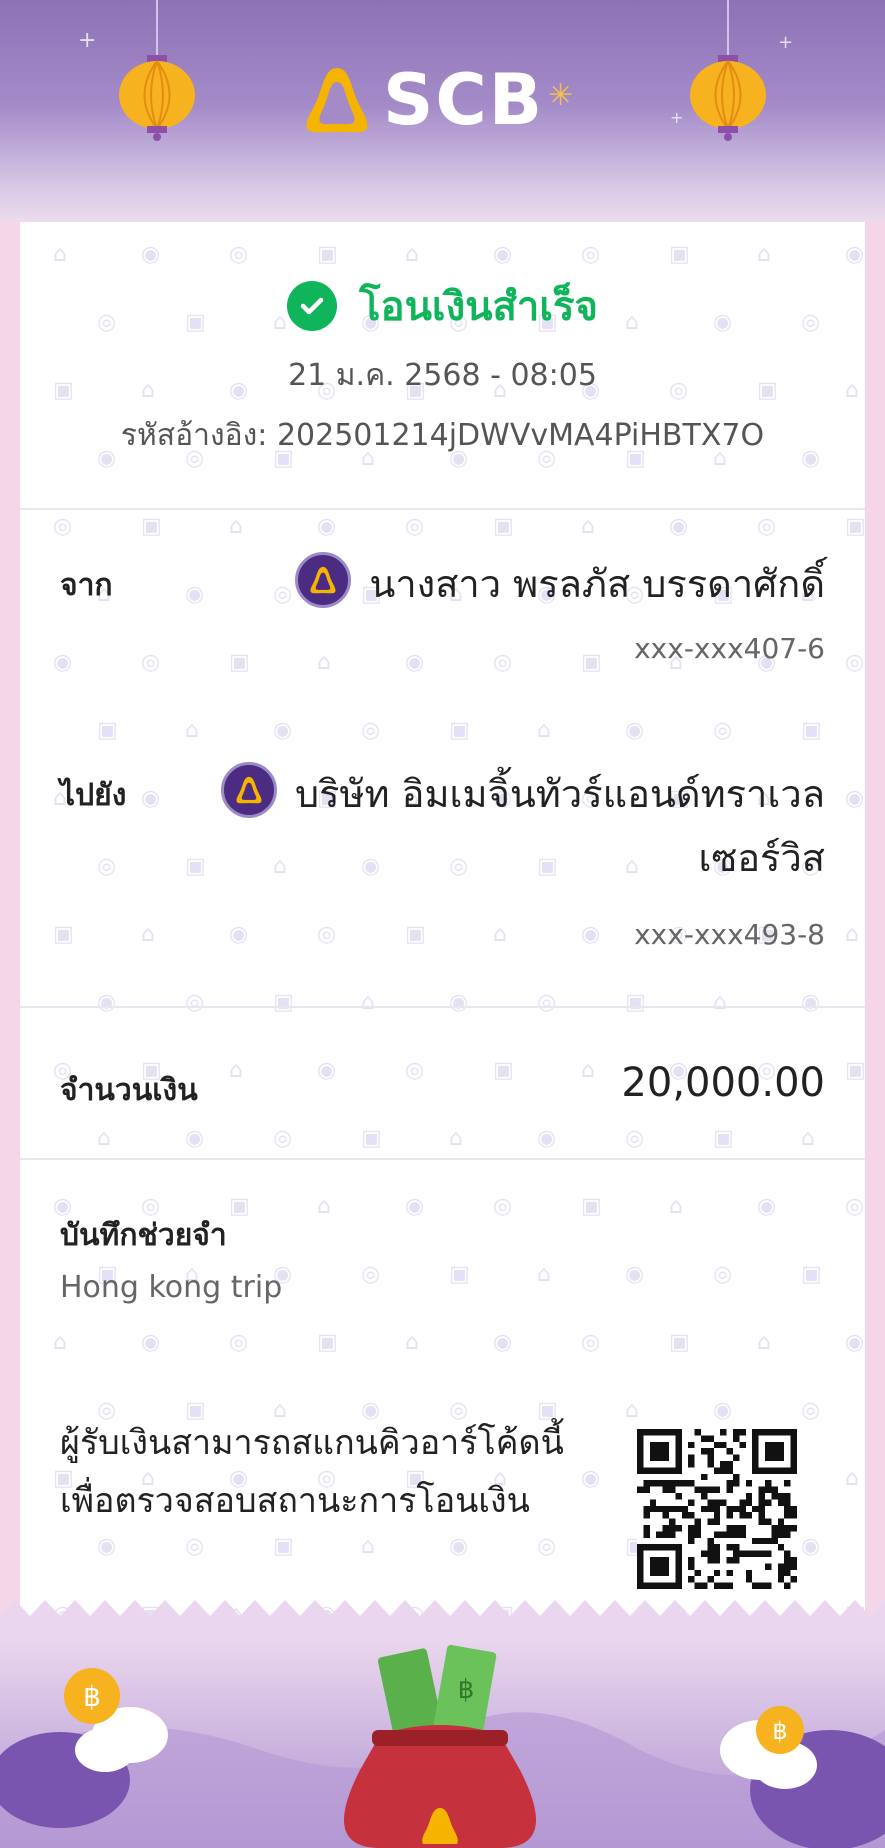  What do you see at coordinates (717, 1509) in the screenshot?
I see `qr-code-icon` at bounding box center [717, 1509].